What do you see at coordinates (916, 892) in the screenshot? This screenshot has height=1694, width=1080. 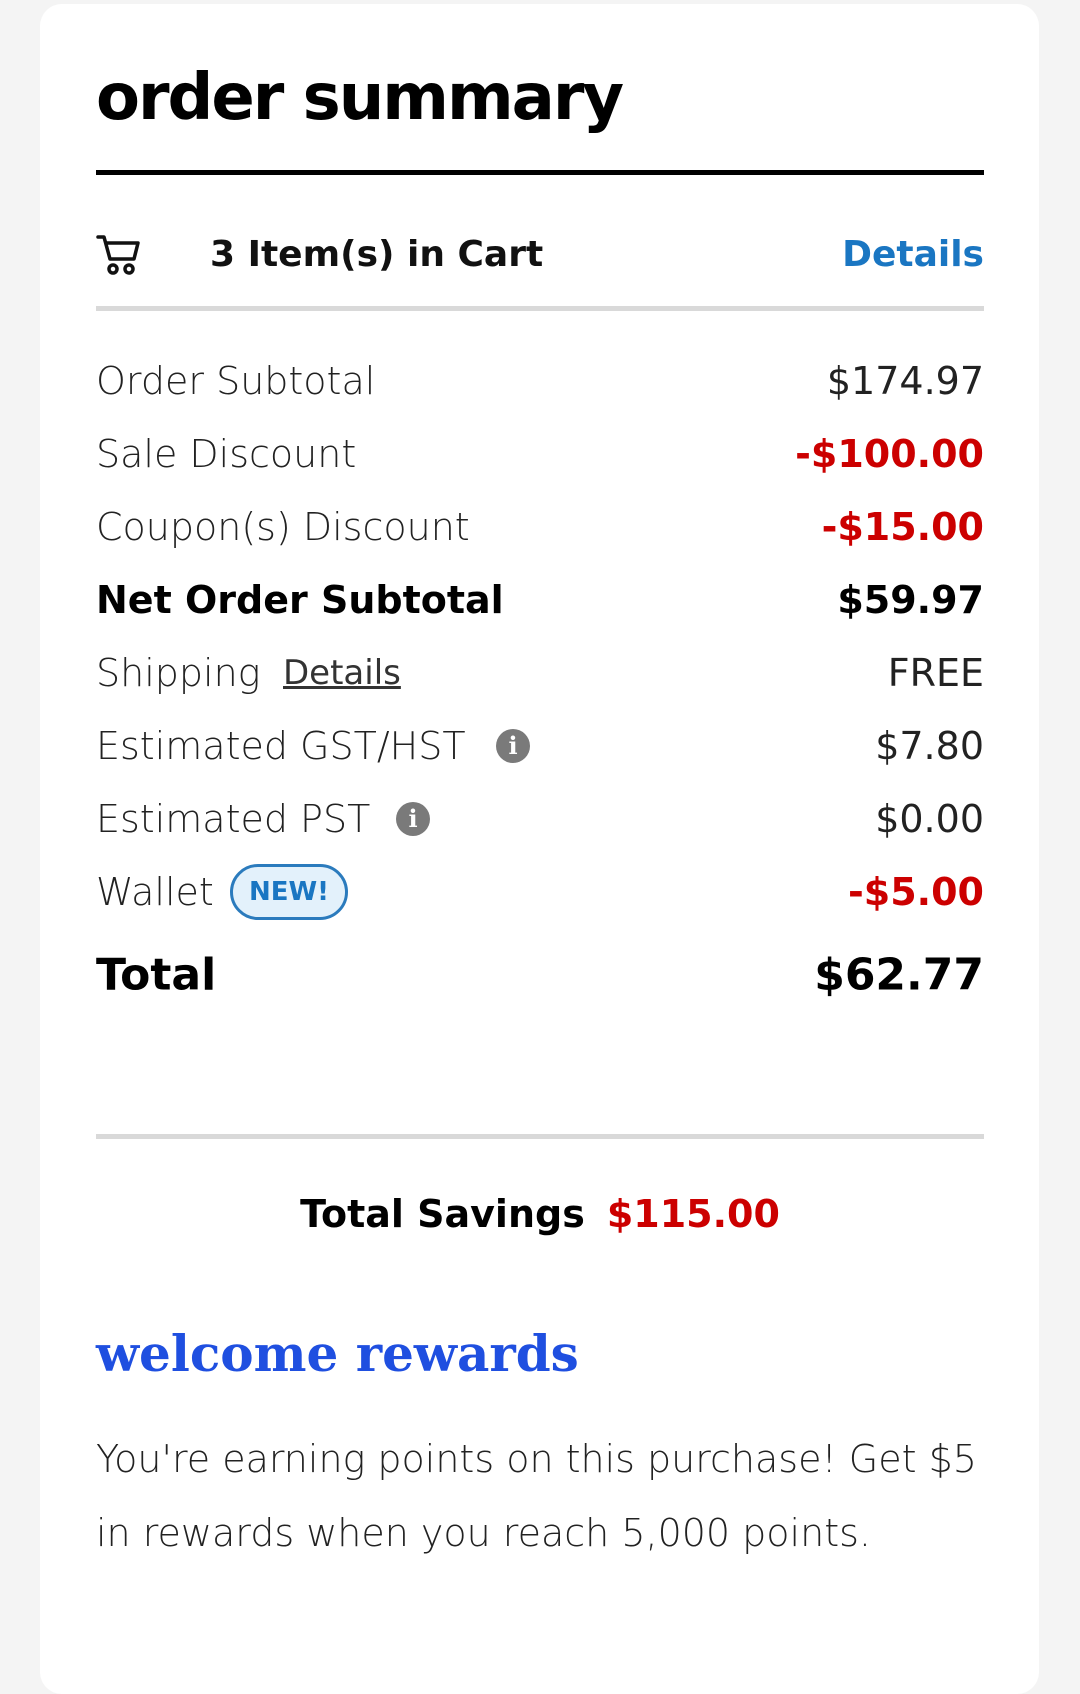 I see `wallet-value: -$5.00` at bounding box center [916, 892].